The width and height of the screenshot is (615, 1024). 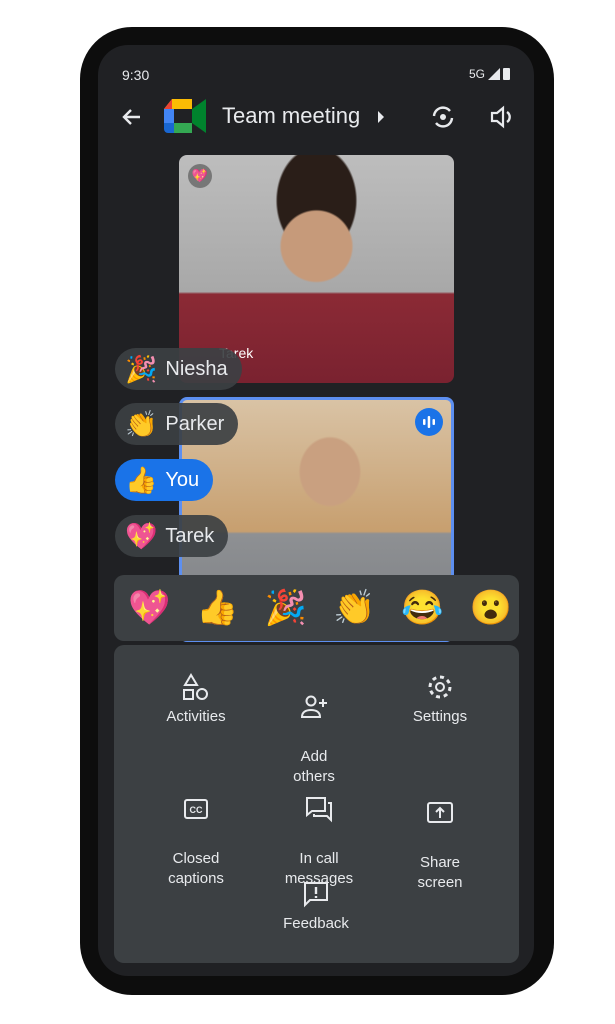 I want to click on svg-text: CC, so click(x=196, y=810).